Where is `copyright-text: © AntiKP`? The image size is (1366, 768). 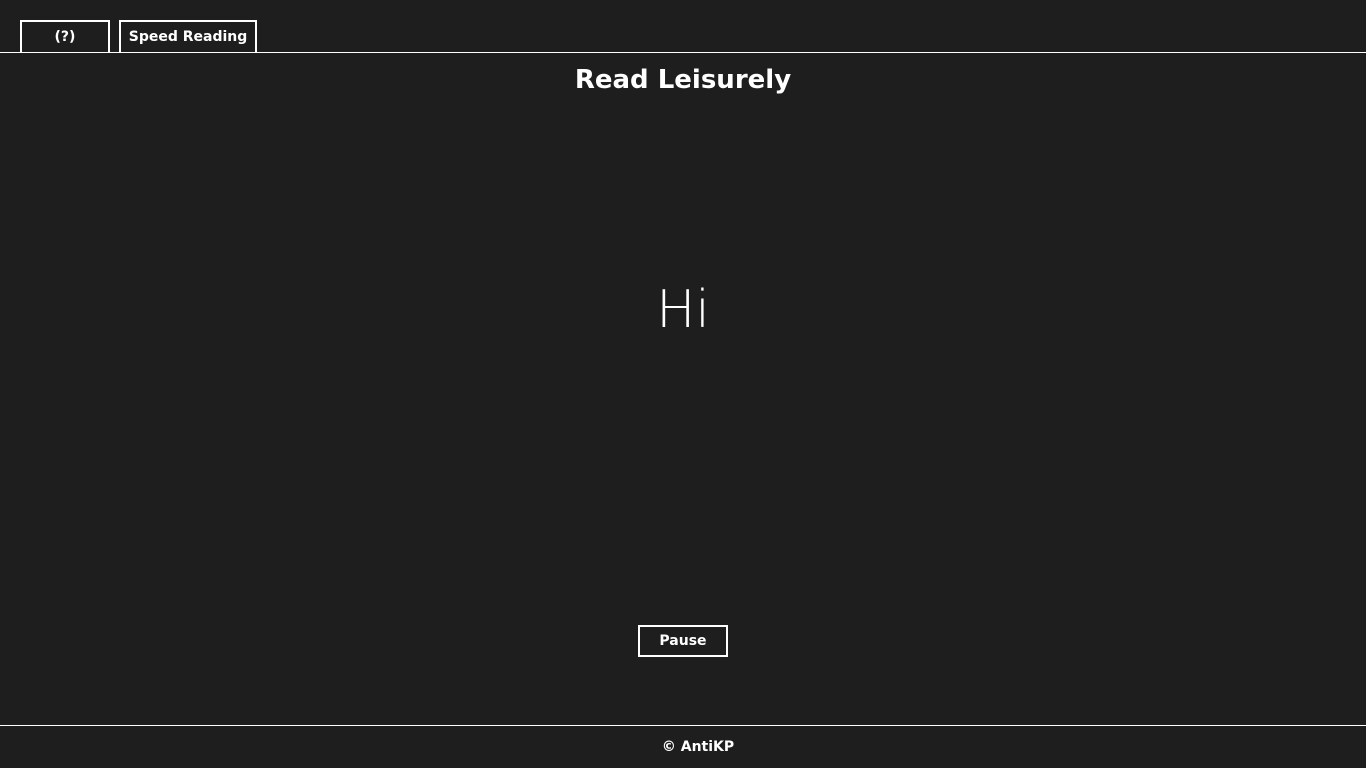 copyright-text: © AntiKP is located at coordinates (698, 747).